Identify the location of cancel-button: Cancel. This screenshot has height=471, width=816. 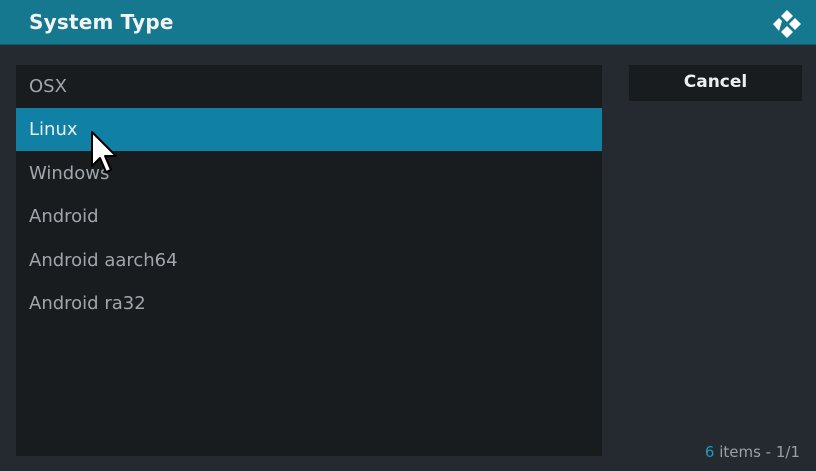
(715, 83).